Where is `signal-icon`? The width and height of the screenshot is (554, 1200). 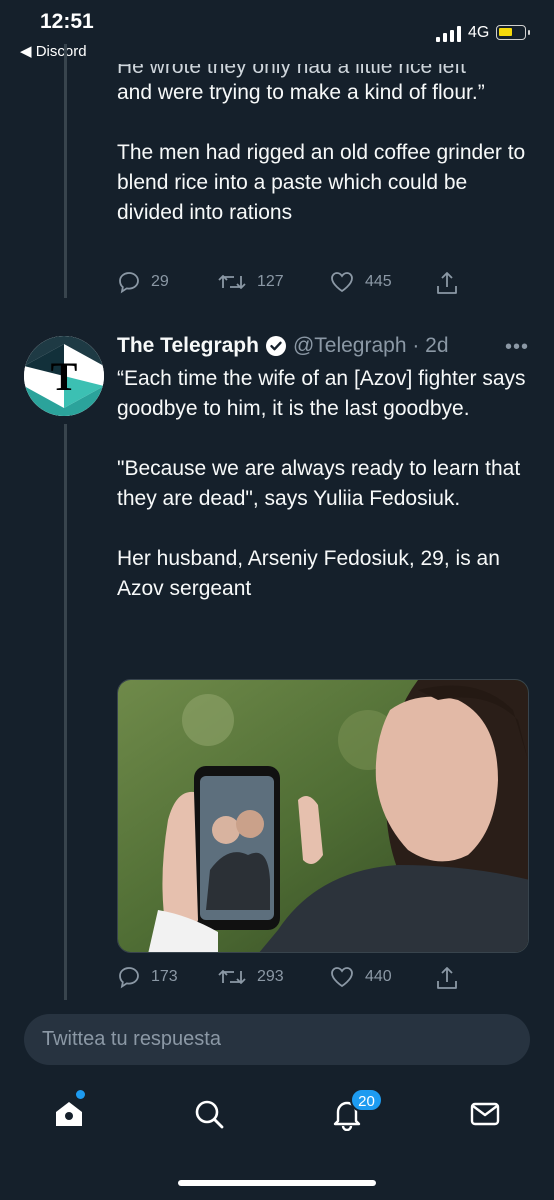 signal-icon is located at coordinates (448, 34).